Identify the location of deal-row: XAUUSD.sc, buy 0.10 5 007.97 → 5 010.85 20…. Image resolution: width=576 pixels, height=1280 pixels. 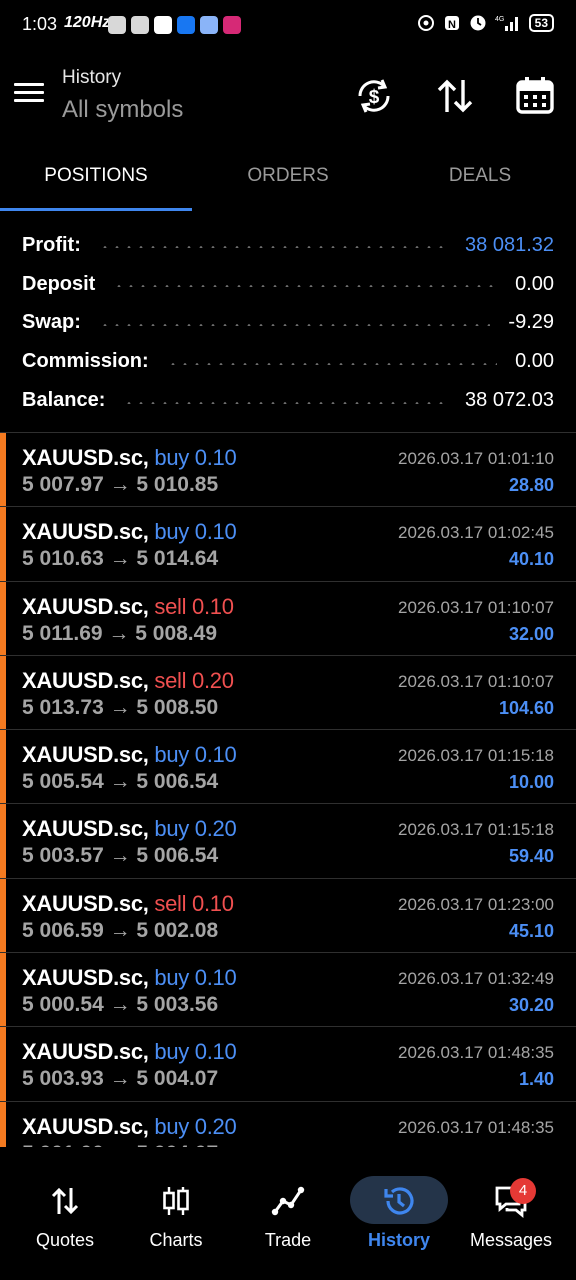
(288, 470).